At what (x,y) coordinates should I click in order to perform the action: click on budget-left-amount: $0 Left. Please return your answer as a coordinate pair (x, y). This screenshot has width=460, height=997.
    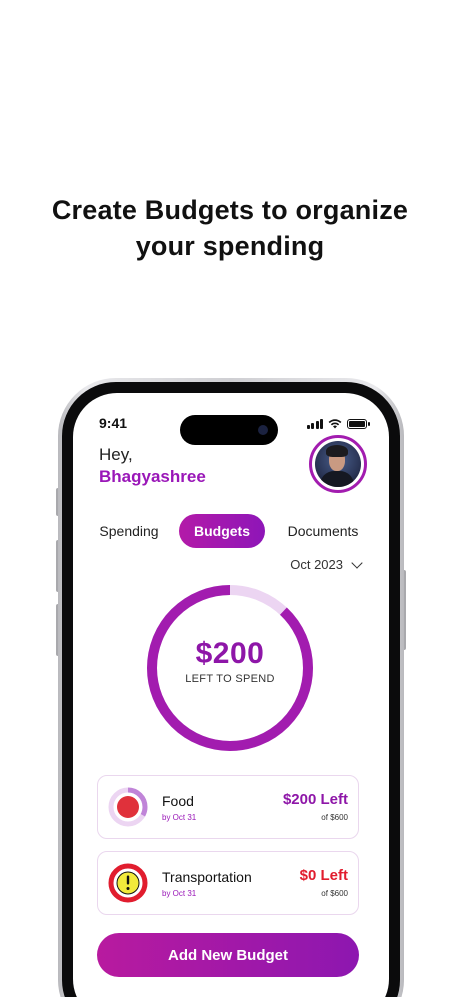
    Looking at the image, I should click on (323, 875).